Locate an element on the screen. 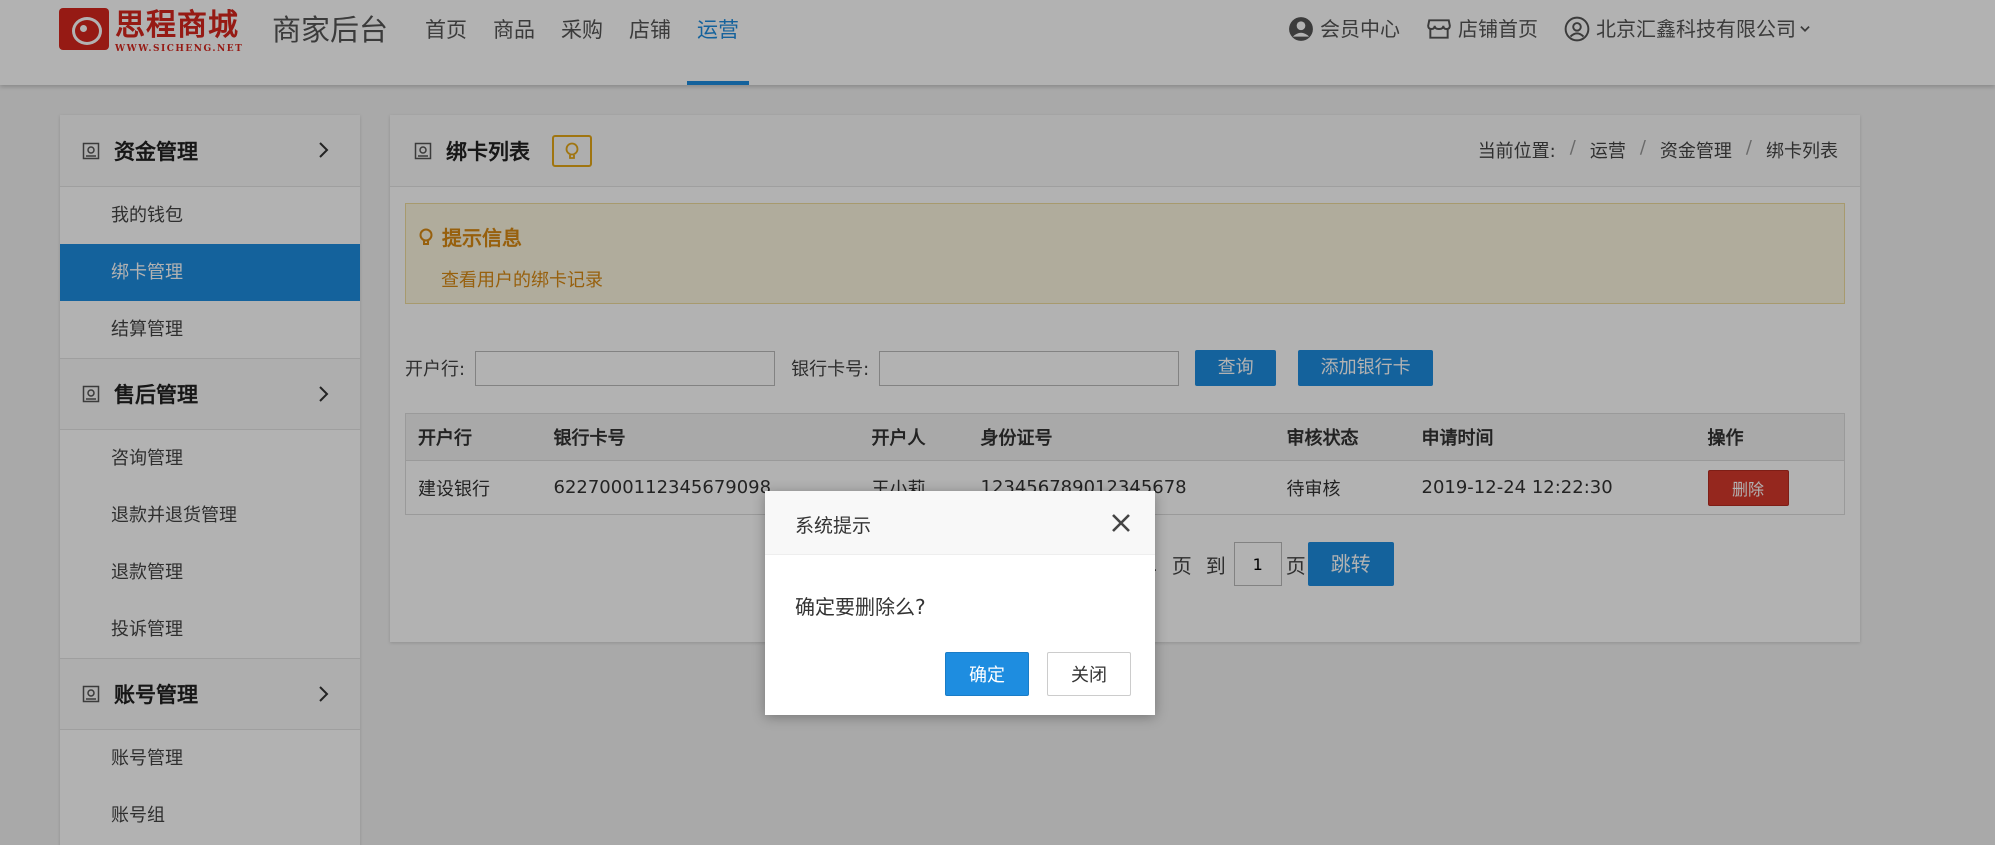 The image size is (1995, 845). dialog-header: 系统提示 is located at coordinates (960, 523).